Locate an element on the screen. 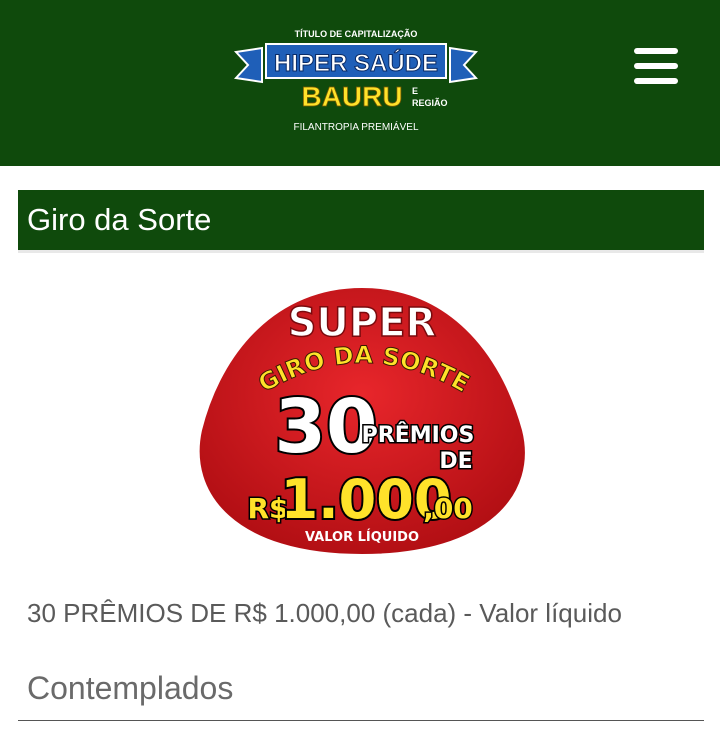 This screenshot has height=731, width=720. winners-heading: Contemplados is located at coordinates (130, 688).